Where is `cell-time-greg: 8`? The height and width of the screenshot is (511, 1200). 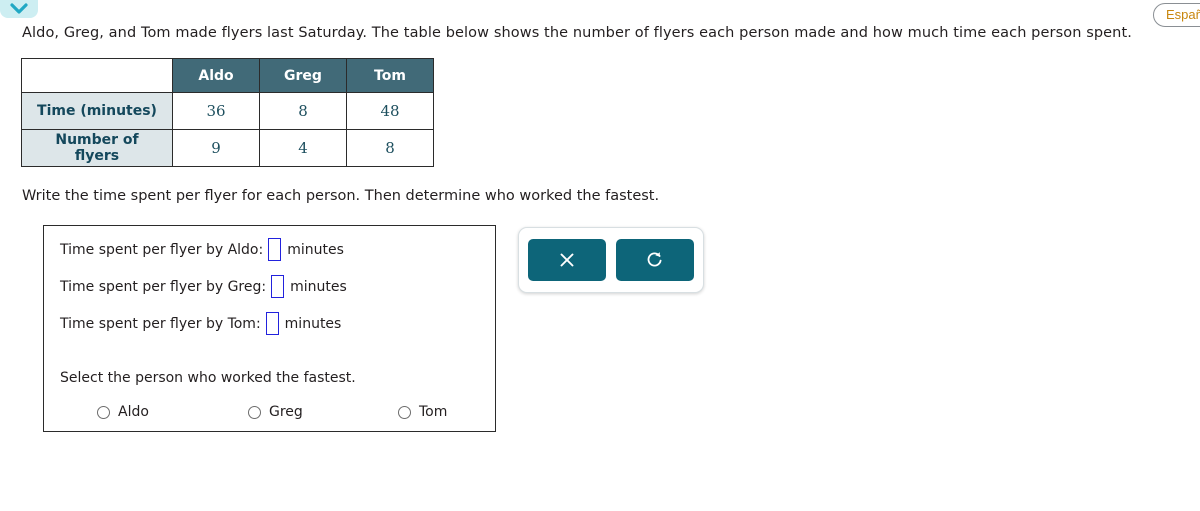 cell-time-greg: 8 is located at coordinates (303, 111).